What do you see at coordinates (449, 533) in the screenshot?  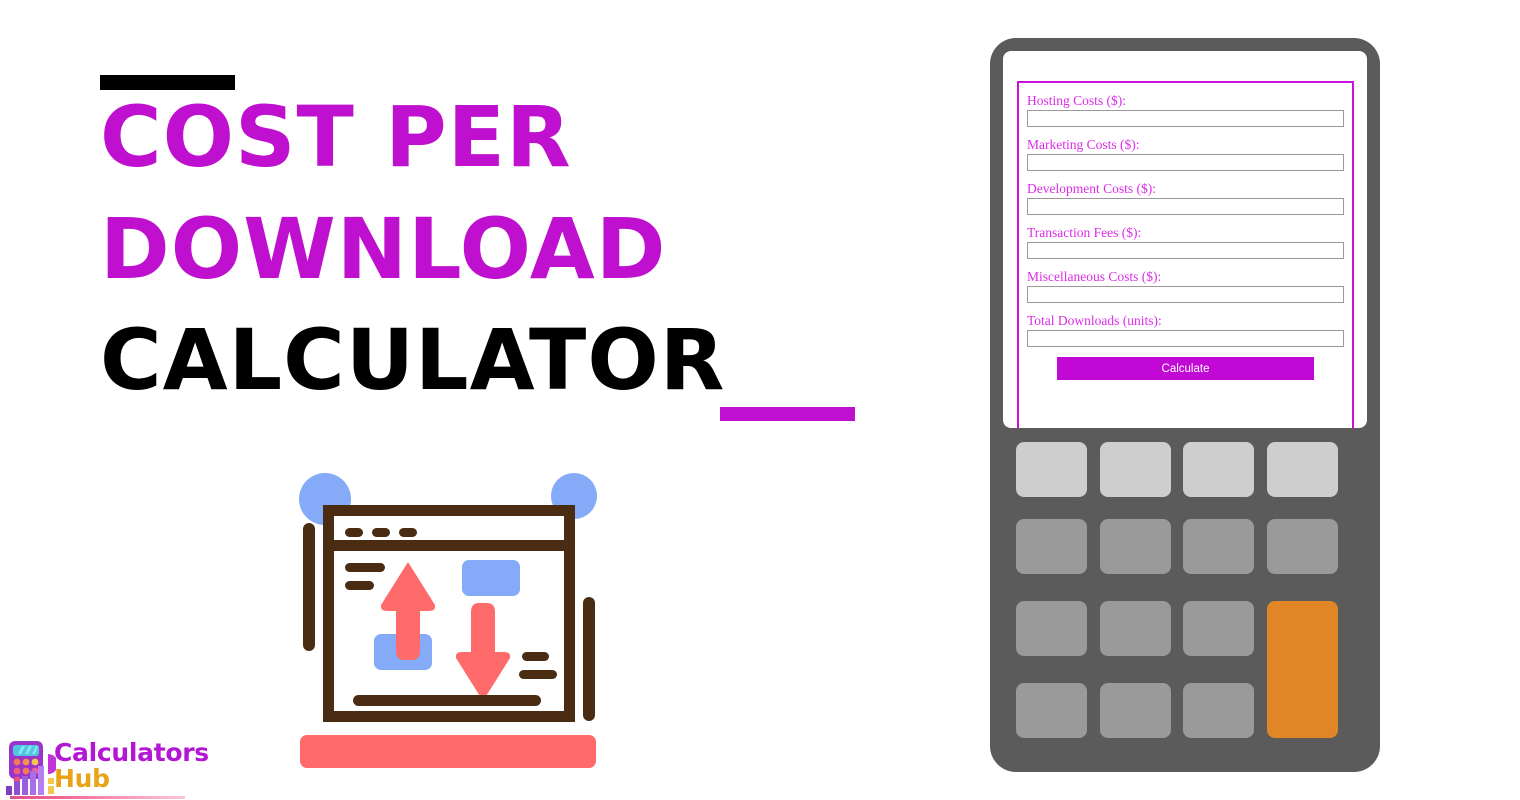 I see `browser-titlebar` at bounding box center [449, 533].